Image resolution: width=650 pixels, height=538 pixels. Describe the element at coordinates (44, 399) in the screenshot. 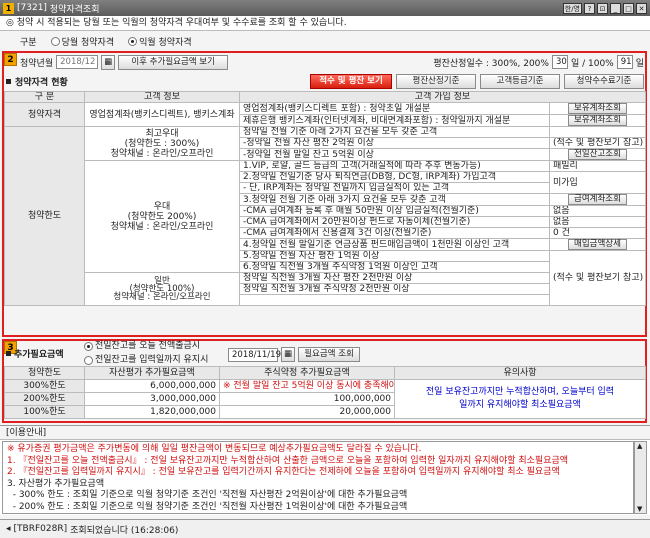

I see `limit-cell: 200%한도` at that location.